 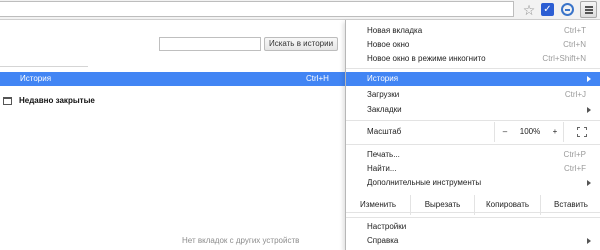 I want to click on menu-item-shortcut: Ctrl+N, so click(x=574, y=44).